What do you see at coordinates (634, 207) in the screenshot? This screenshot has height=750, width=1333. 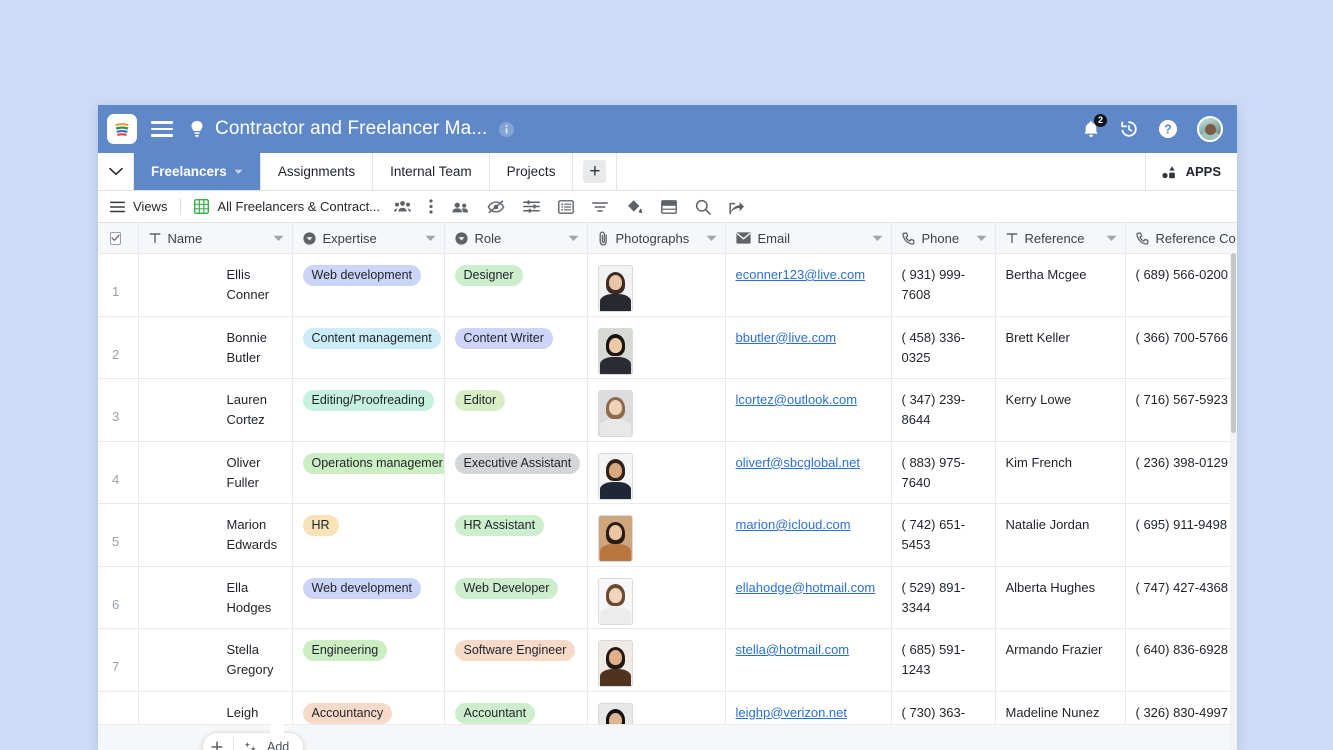 I see `color-fill-icon` at bounding box center [634, 207].